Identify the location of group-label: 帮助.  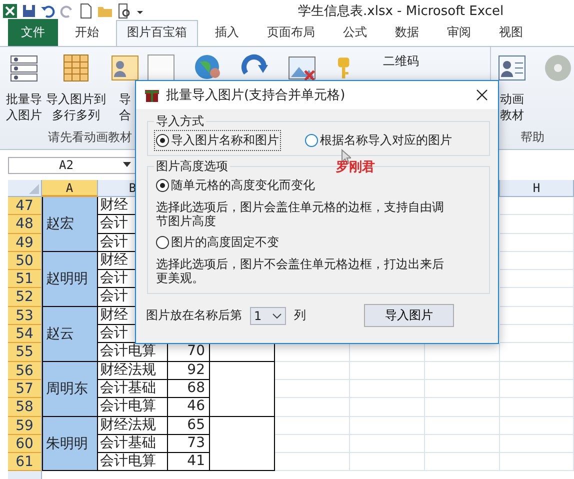
(532, 137).